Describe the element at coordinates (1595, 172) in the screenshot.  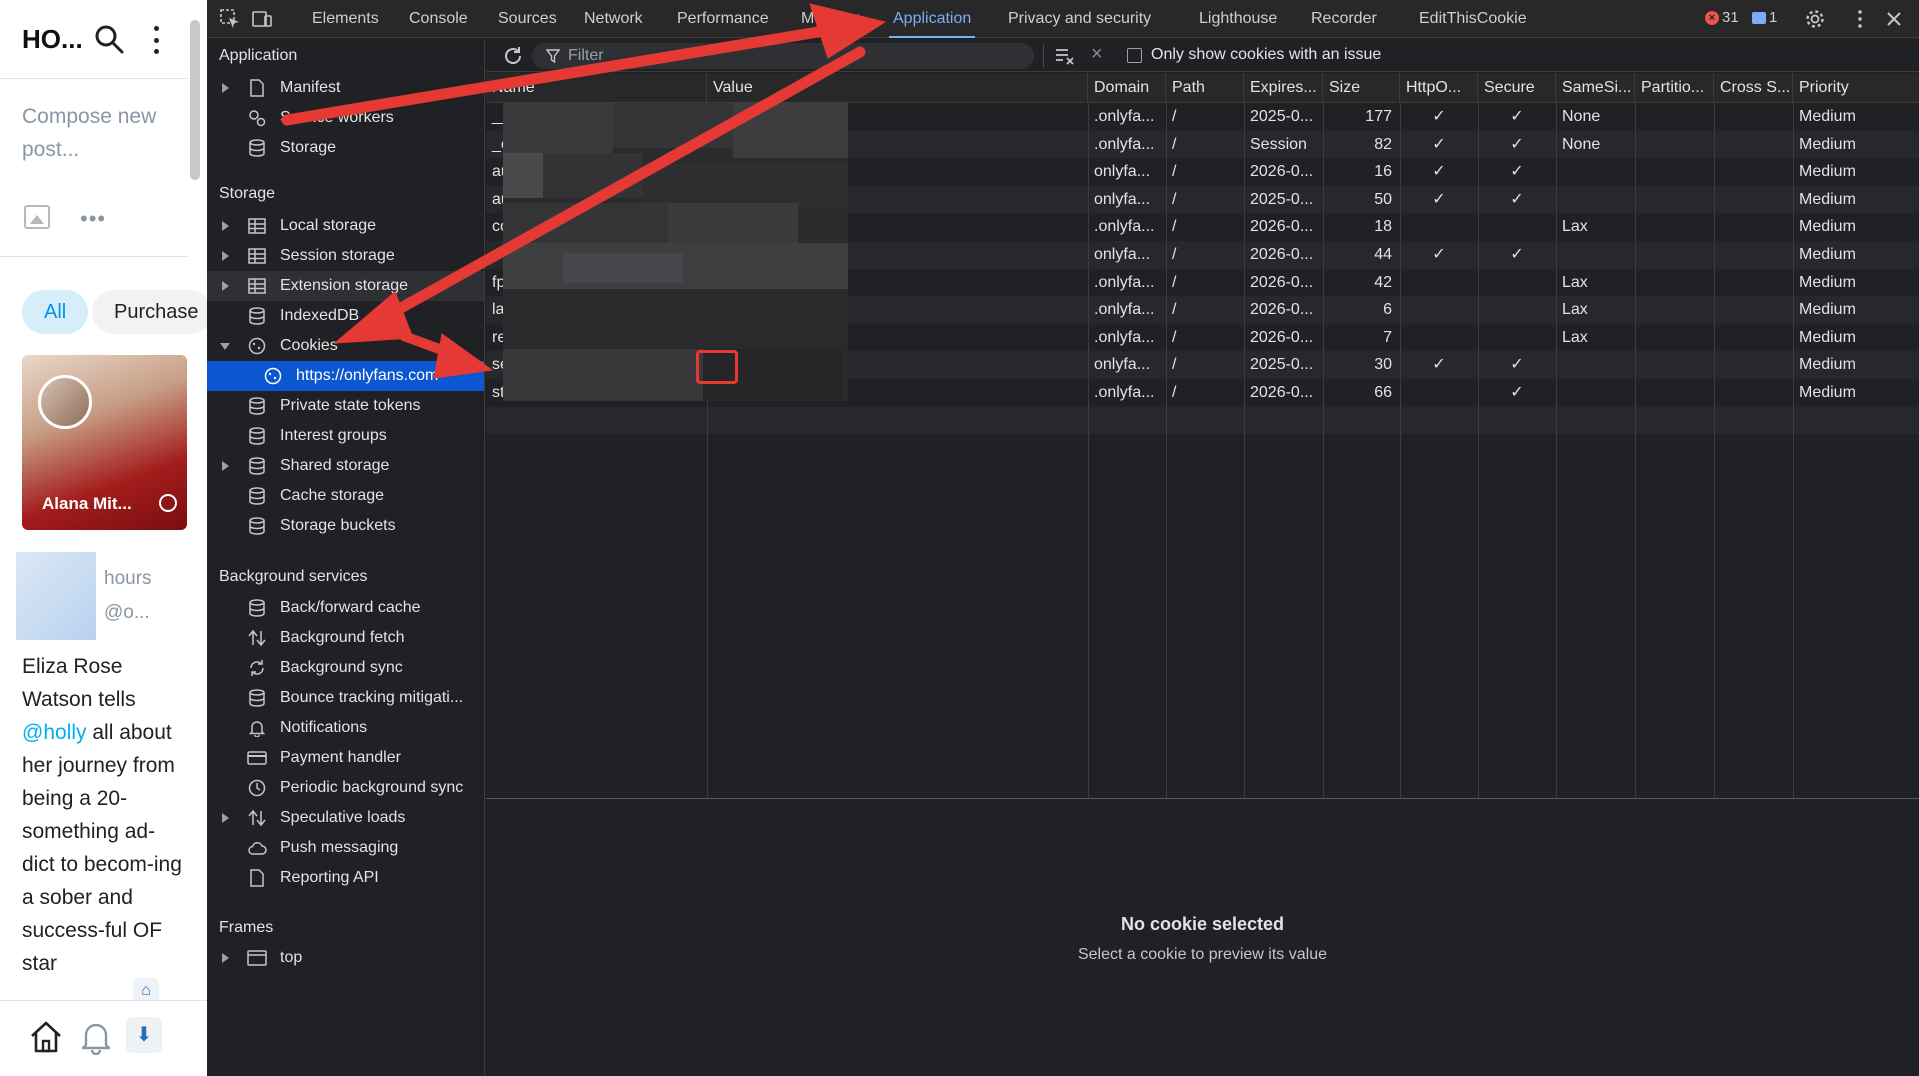
I see `cell-samesite` at that location.